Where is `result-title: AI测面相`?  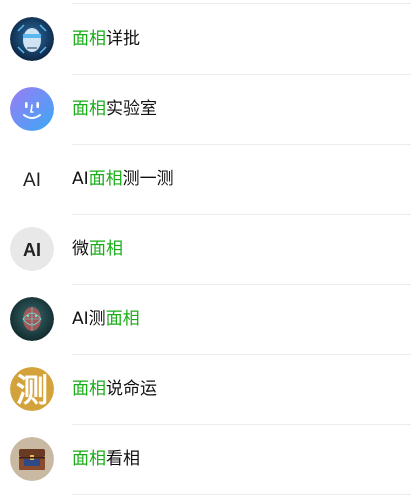
result-title: AI测面相 is located at coordinates (106, 319).